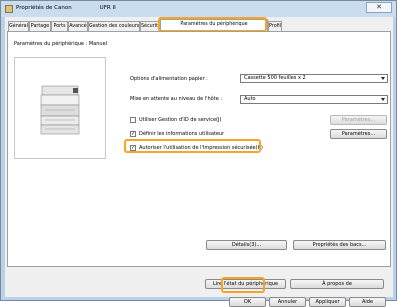 The image size is (397, 307). Describe the element at coordinates (133, 120) in the screenshot. I see `dept-id-checkbox` at that location.